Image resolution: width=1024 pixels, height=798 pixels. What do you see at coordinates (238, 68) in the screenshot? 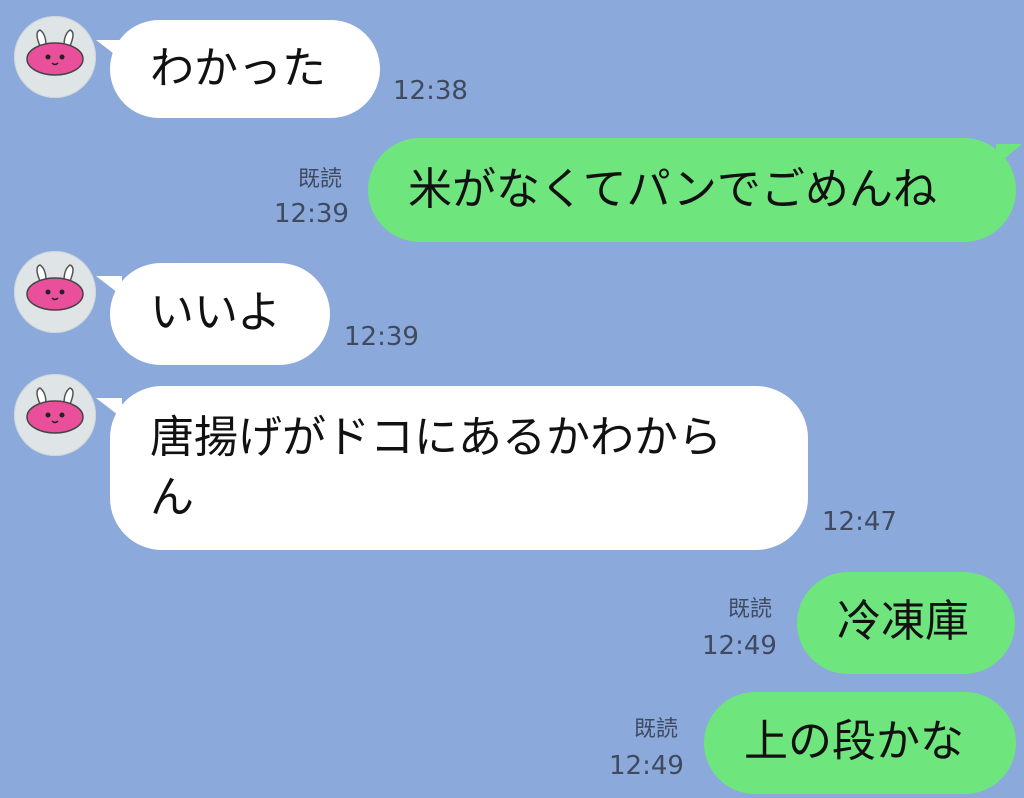
I see `message-text: わかった` at bounding box center [238, 68].